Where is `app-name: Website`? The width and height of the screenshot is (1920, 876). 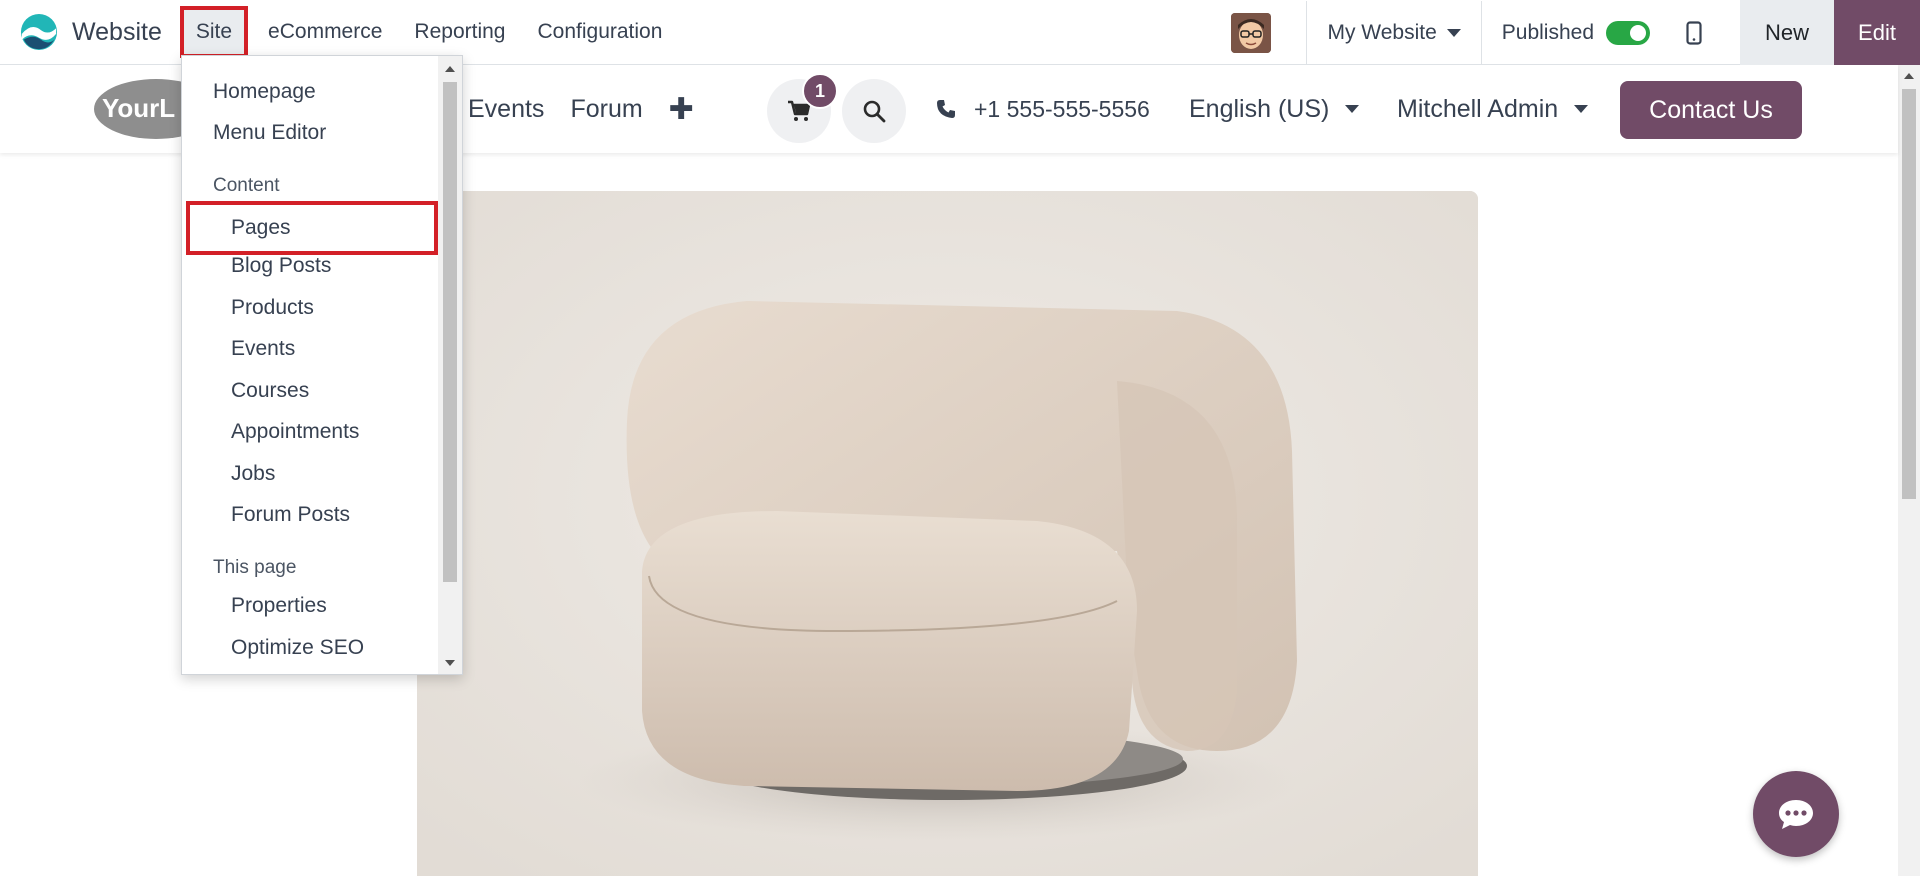 app-name: Website is located at coordinates (117, 31).